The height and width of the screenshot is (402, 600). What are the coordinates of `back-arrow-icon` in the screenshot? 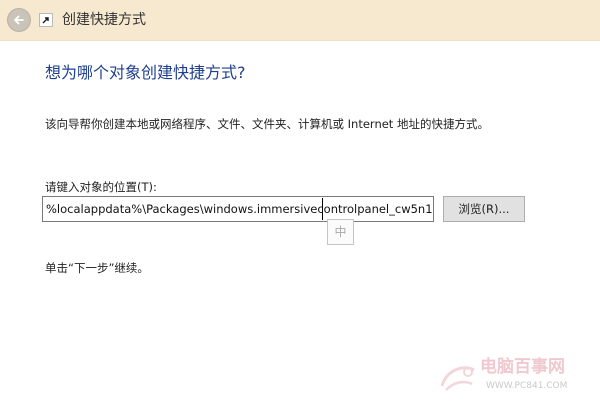 It's located at (19, 20).